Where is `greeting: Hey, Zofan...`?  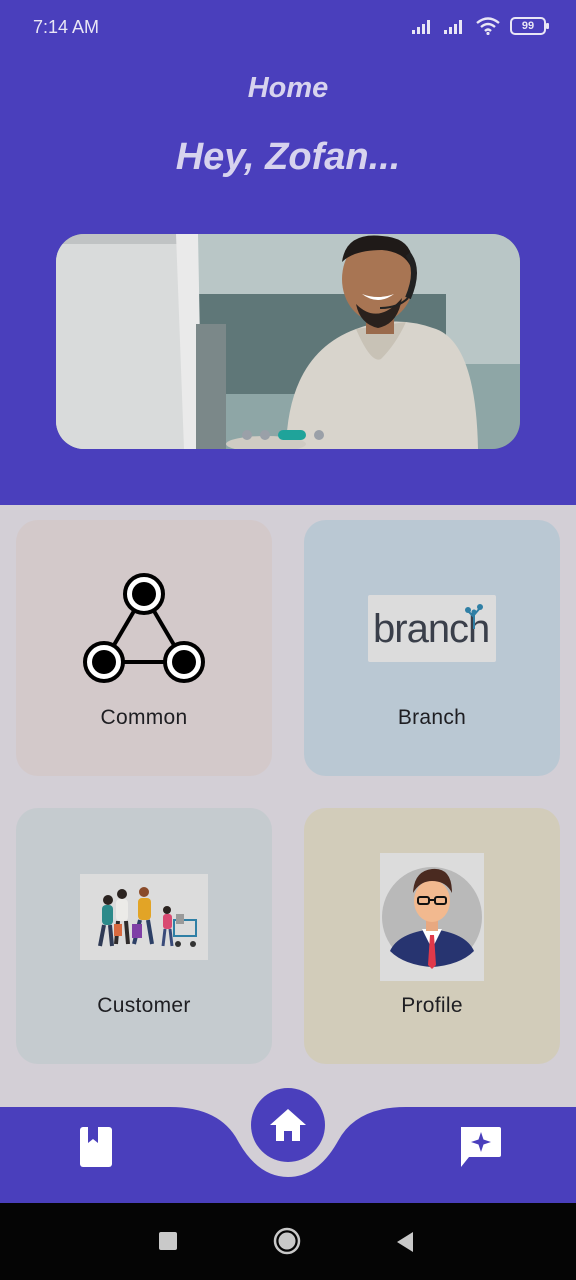 greeting: Hey, Zofan... is located at coordinates (288, 157).